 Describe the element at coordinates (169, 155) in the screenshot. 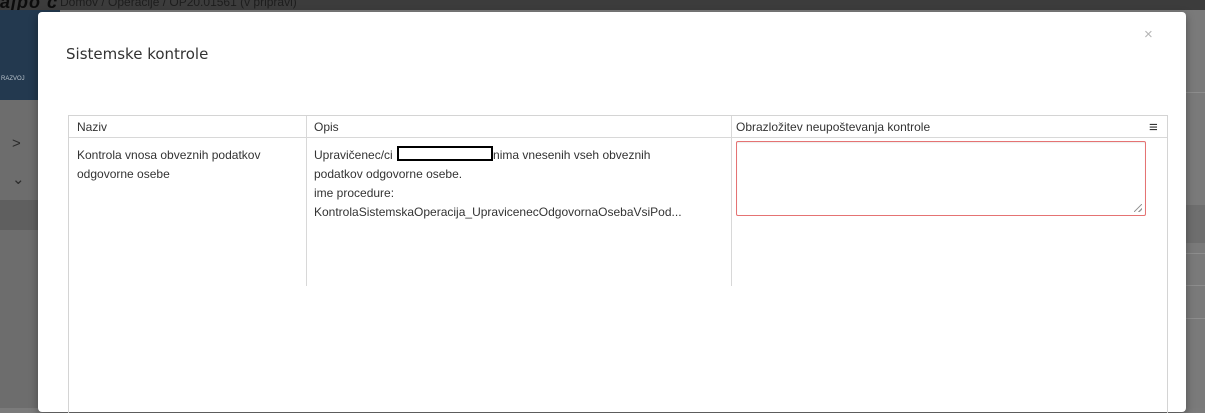

I see `cell-naziv-line: Kontrola vnosa obveznih podatkov` at that location.